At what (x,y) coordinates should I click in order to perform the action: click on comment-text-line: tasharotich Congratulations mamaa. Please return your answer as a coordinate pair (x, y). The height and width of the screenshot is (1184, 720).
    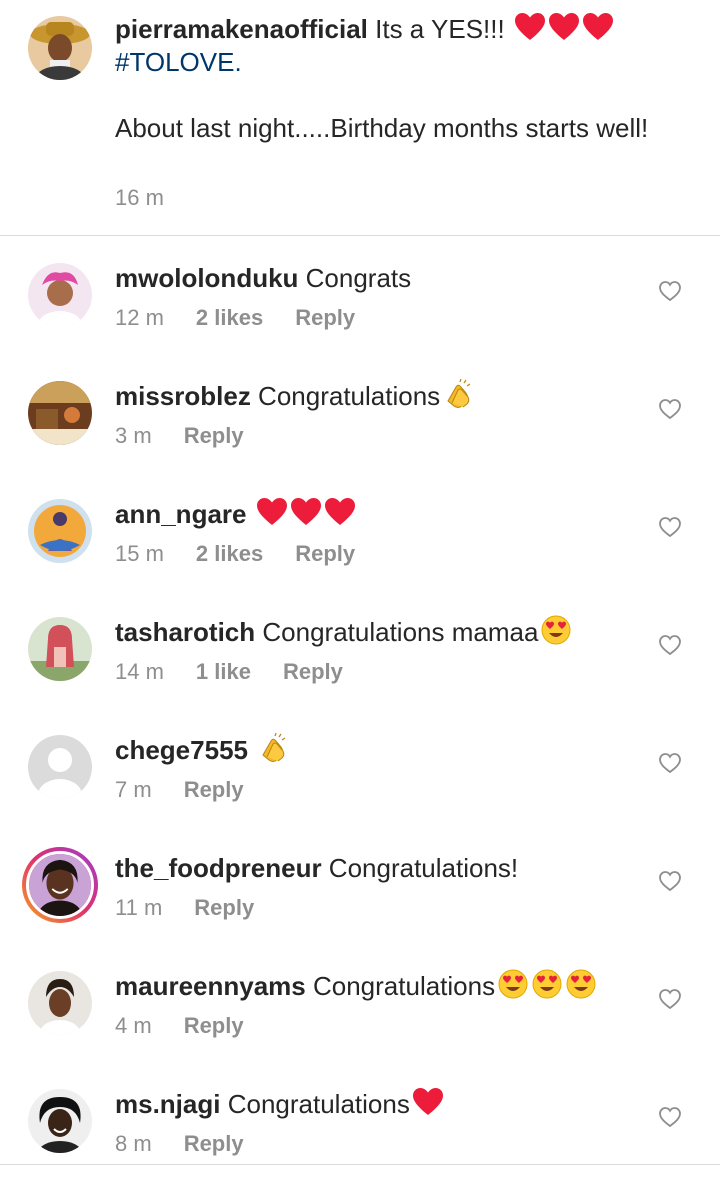
    Looking at the image, I should click on (343, 632).